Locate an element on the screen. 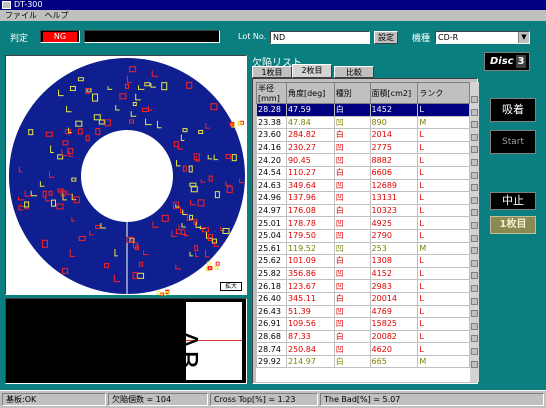 The image size is (546, 408). stop-button: 中止 is located at coordinates (513, 201).